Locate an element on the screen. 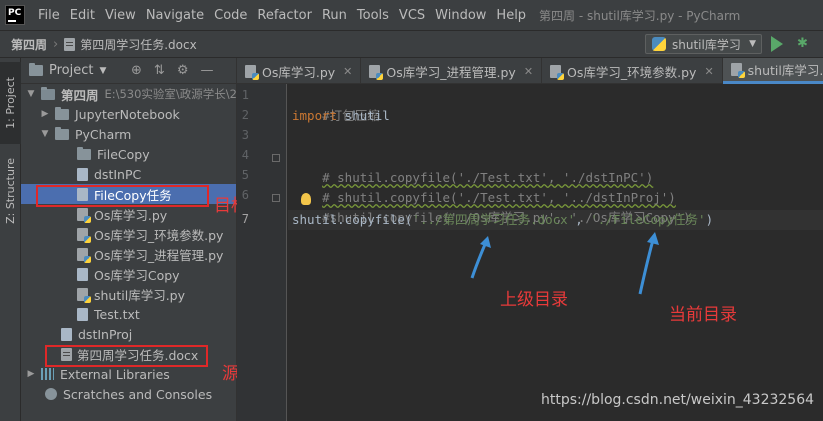 This screenshot has width=823, height=421. run-configuration-label: shutil库学习 is located at coordinates (706, 44).